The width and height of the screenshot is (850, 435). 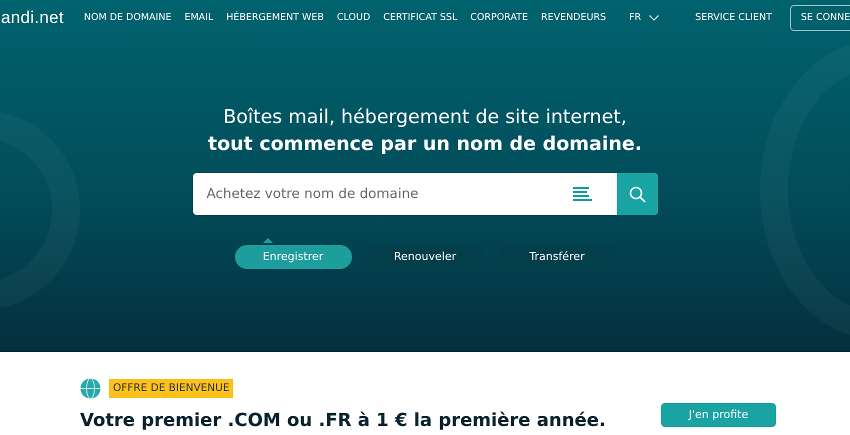 I want to click on hero-subtitle: tout commence par un nom de domaine., so click(x=425, y=144).